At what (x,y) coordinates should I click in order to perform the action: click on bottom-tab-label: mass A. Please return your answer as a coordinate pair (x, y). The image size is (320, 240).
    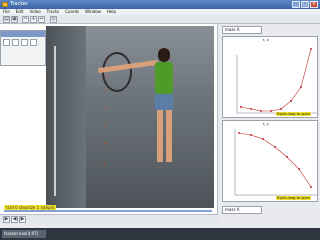
    Looking at the image, I should click on (232, 209).